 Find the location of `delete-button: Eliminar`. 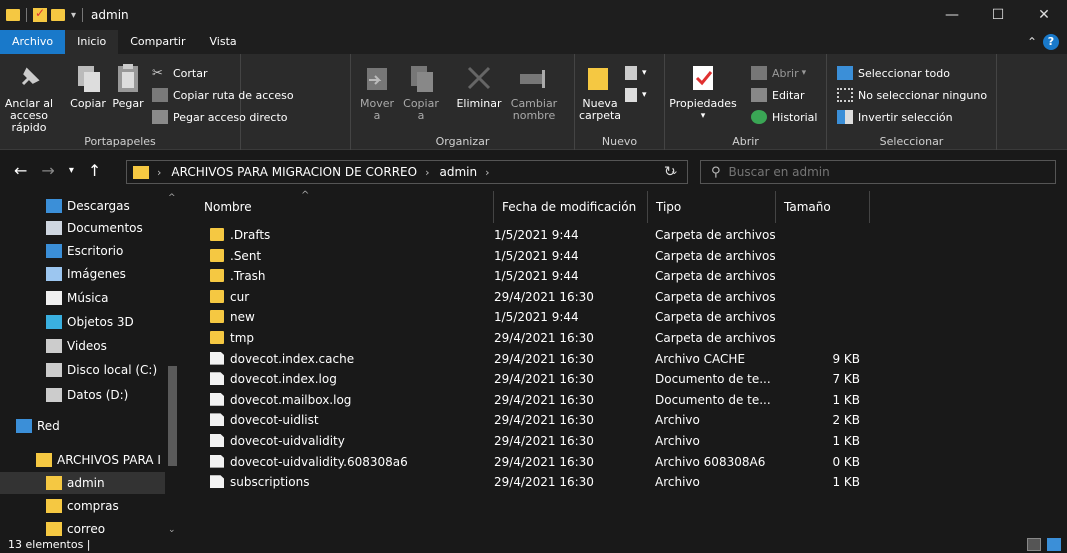

delete-button: Eliminar is located at coordinates (479, 86).